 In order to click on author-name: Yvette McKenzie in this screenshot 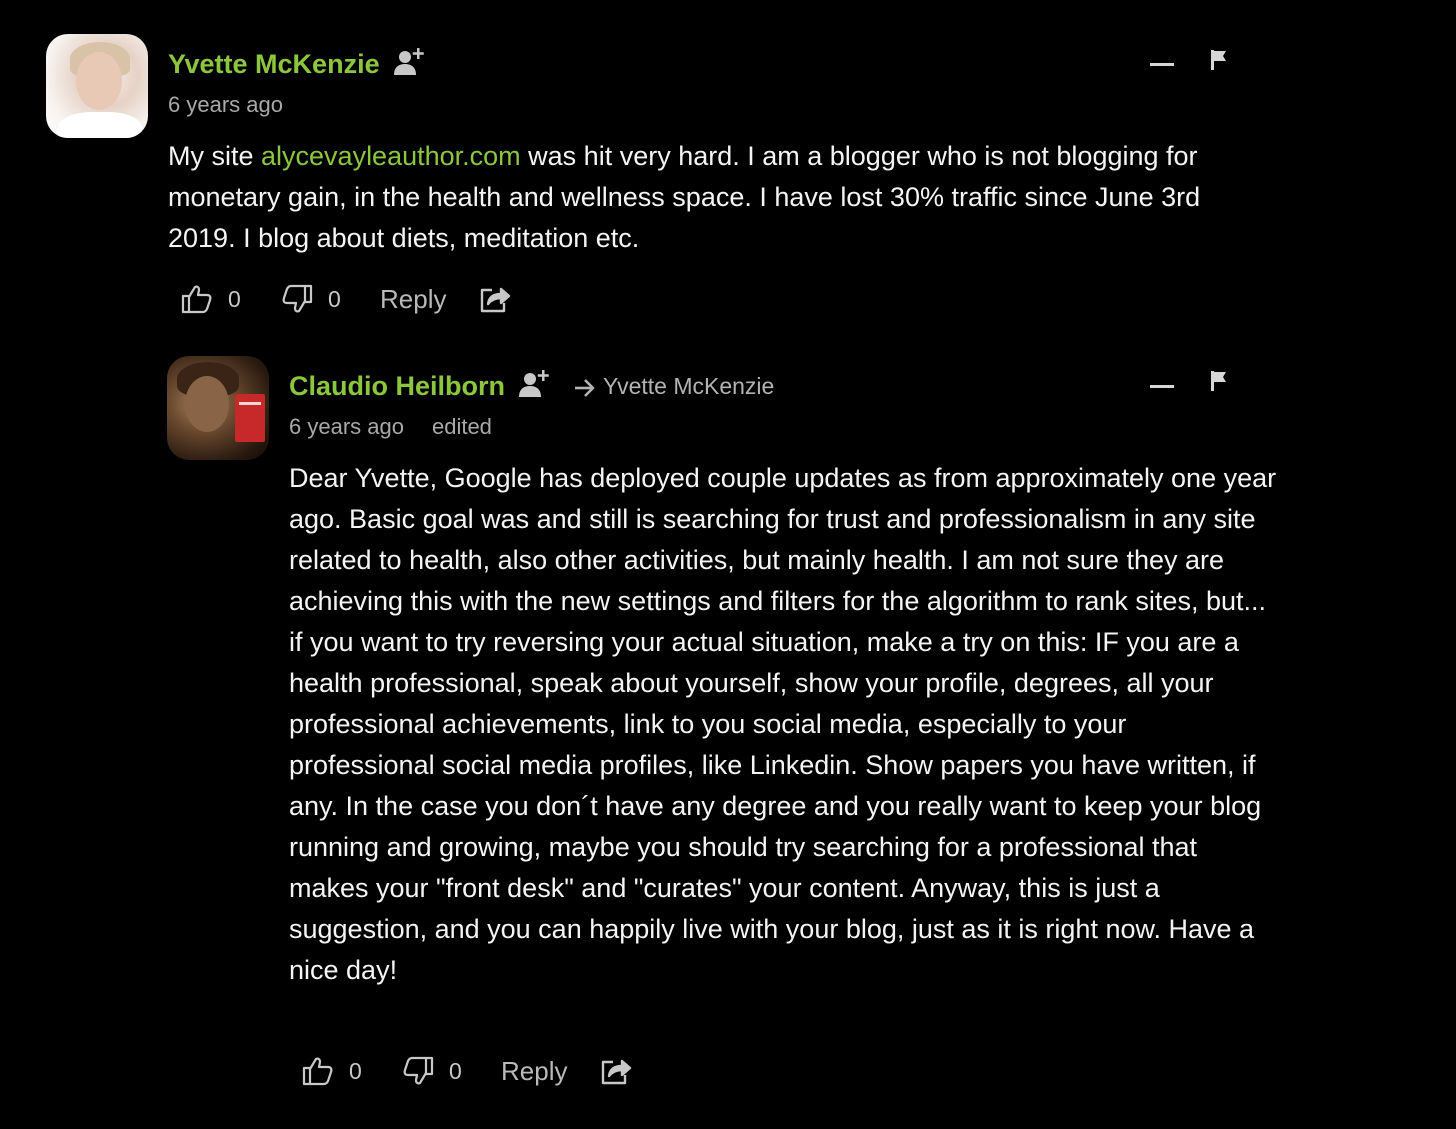, I will do `click(274, 64)`.